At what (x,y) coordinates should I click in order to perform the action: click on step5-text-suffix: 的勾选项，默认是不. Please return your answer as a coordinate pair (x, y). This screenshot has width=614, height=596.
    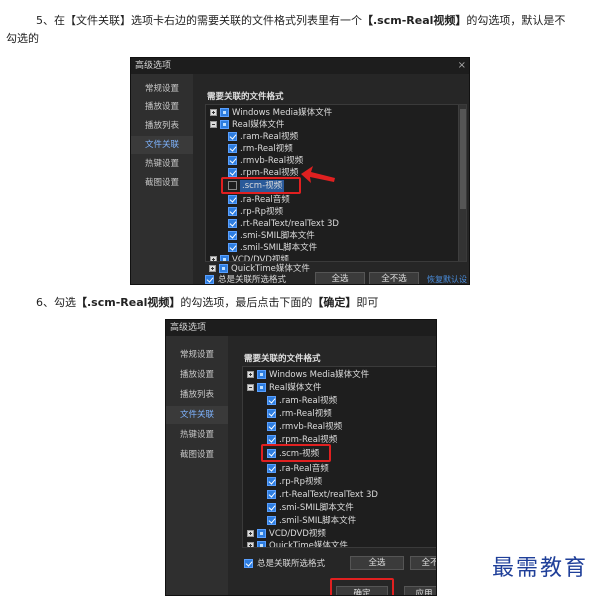
    Looking at the image, I should click on (516, 20).